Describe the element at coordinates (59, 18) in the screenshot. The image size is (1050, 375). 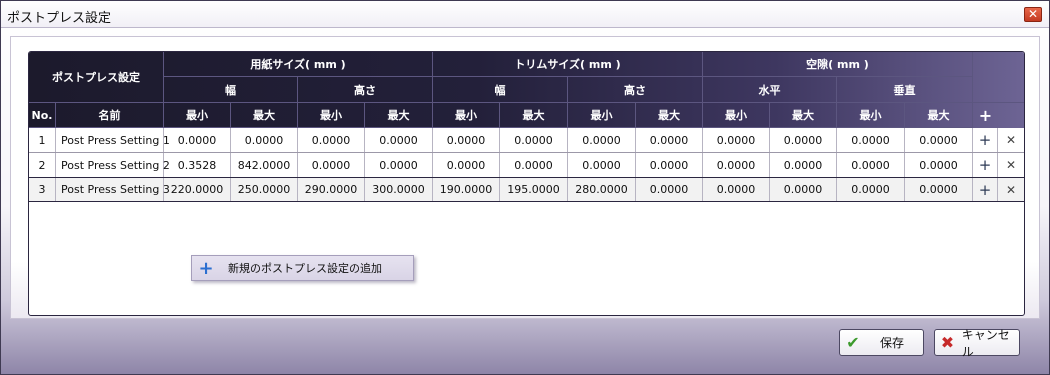
I see `window-title: ポストプレス設定` at that location.